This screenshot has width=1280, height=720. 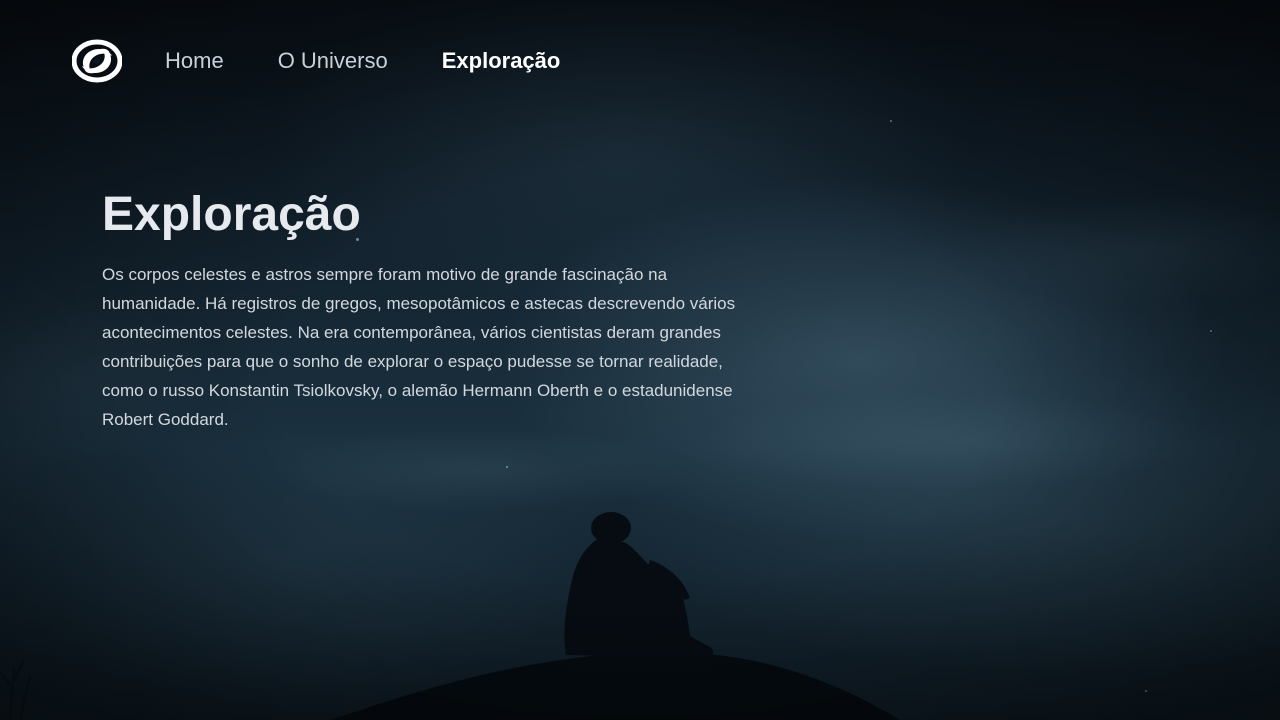 I want to click on nav-link-home: Home, so click(x=194, y=61).